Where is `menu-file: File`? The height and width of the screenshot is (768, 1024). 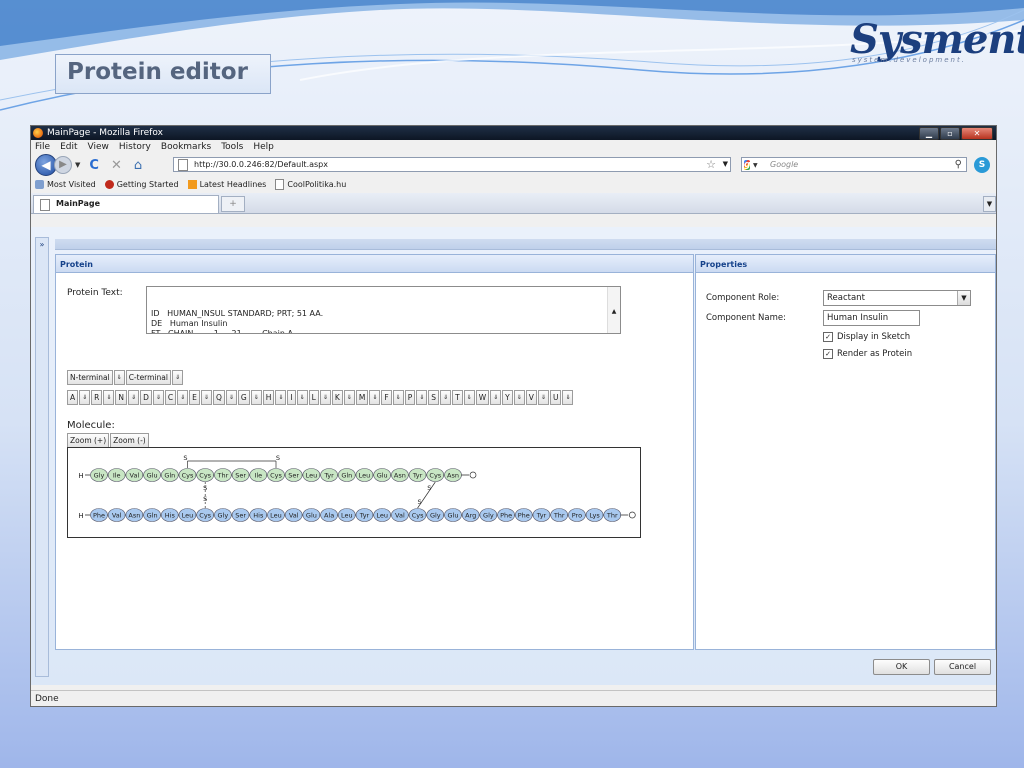 menu-file: File is located at coordinates (42, 147).